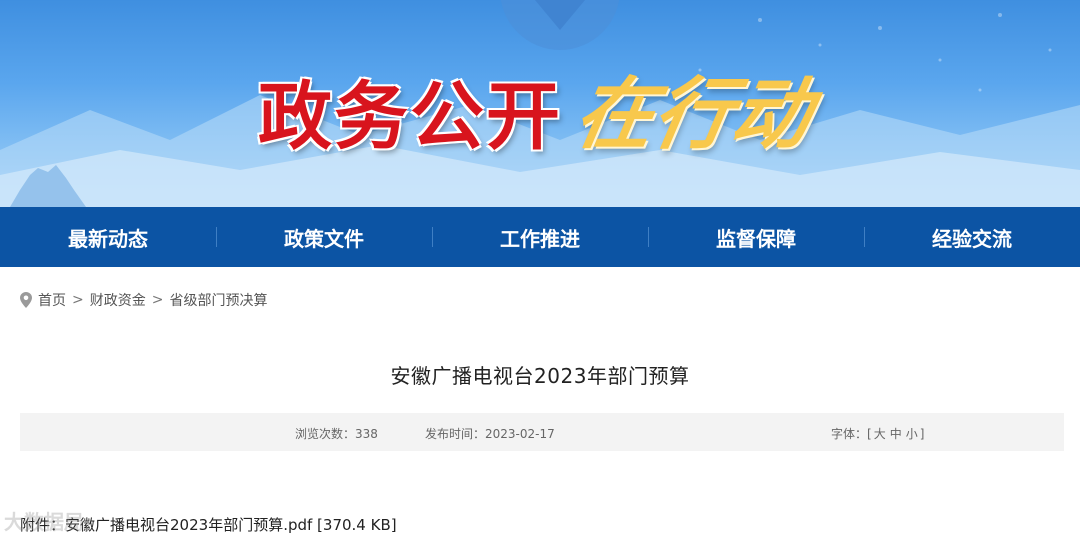  I want to click on font-size-label: 字体：[, so click(851, 434).